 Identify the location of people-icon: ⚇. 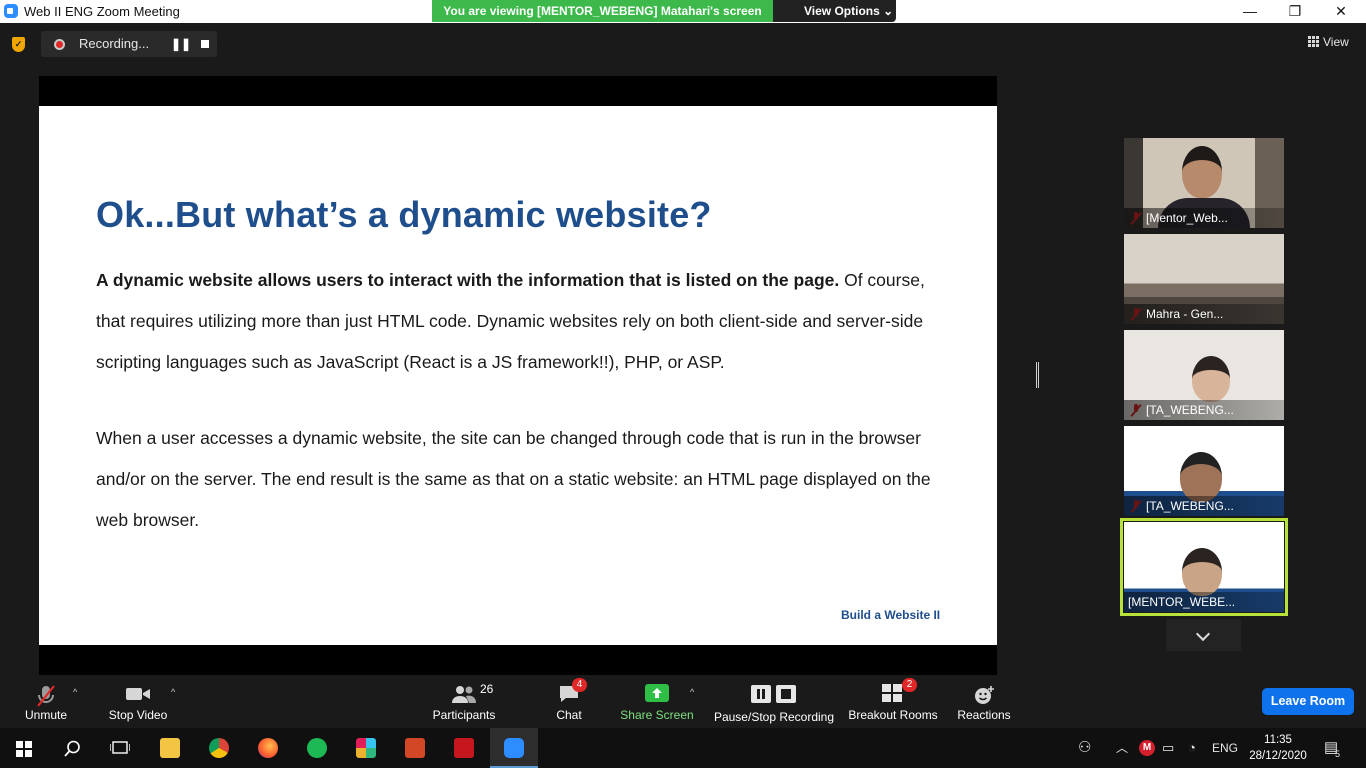
(1084, 748).